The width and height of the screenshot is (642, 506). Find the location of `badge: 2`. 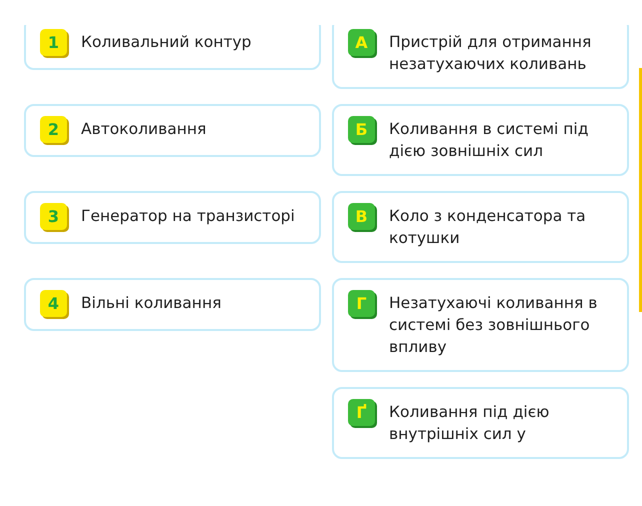

badge: 2 is located at coordinates (53, 129).